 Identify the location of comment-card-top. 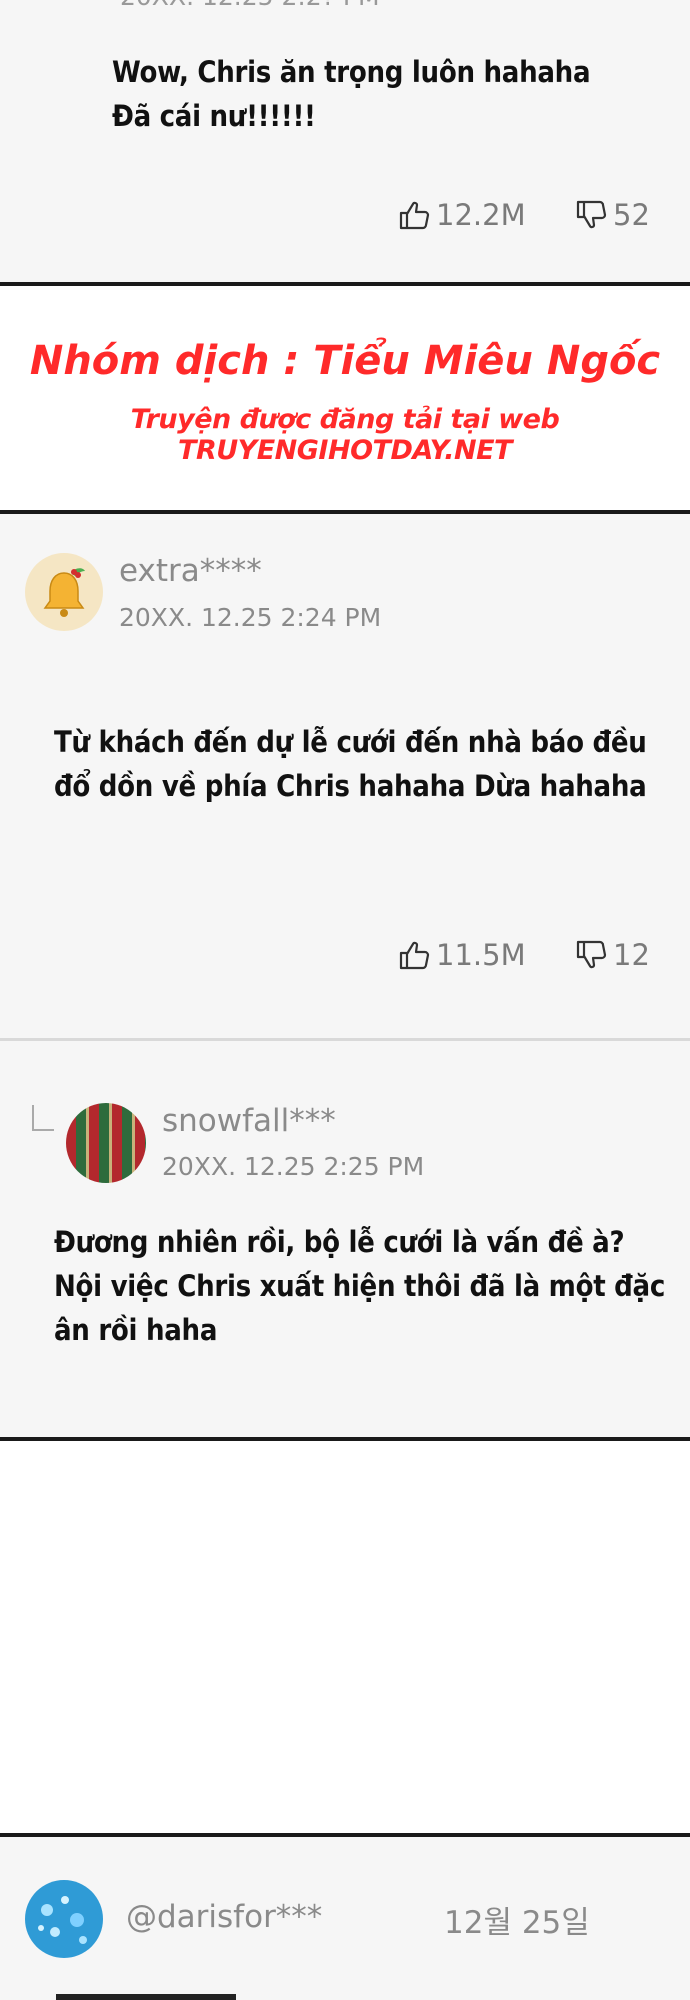
(345, 141).